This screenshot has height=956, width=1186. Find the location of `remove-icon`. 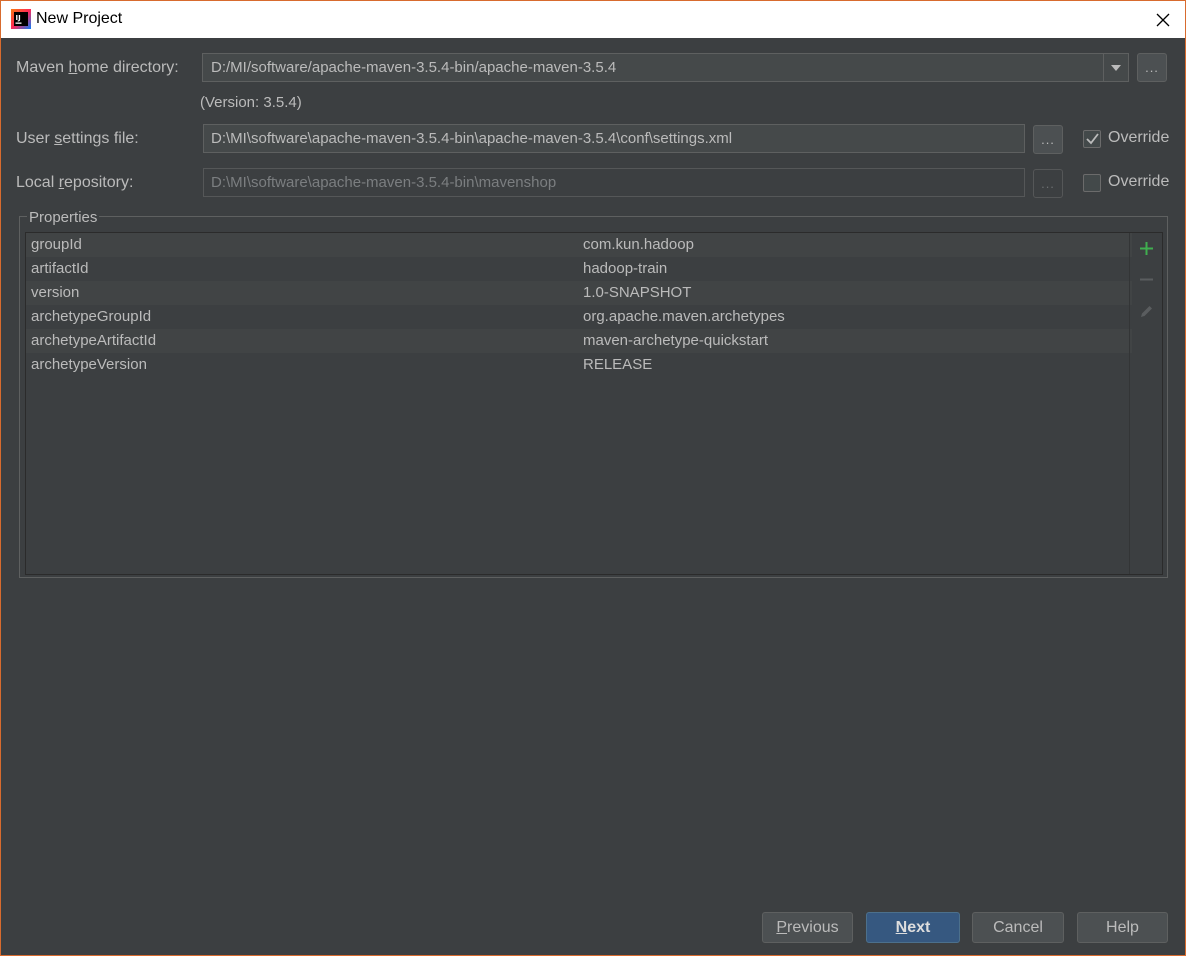

remove-icon is located at coordinates (1146, 279).